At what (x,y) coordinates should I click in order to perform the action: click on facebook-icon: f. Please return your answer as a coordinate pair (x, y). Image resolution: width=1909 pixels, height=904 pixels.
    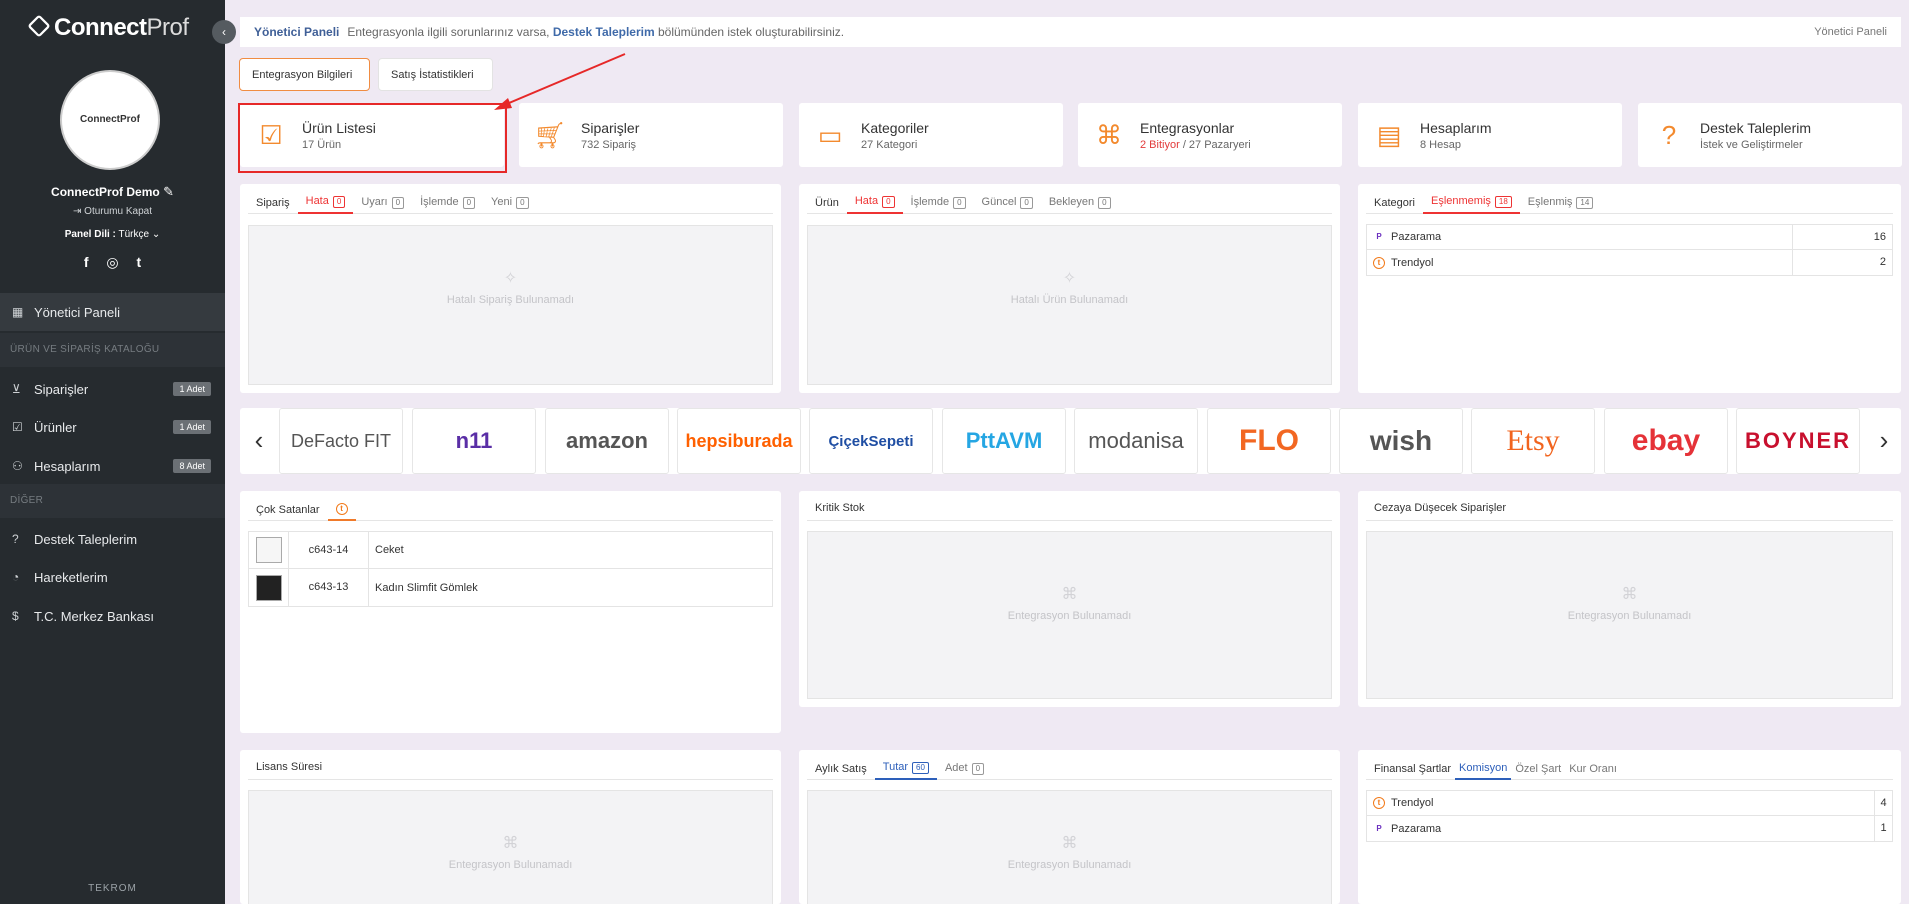
    Looking at the image, I should click on (86, 262).